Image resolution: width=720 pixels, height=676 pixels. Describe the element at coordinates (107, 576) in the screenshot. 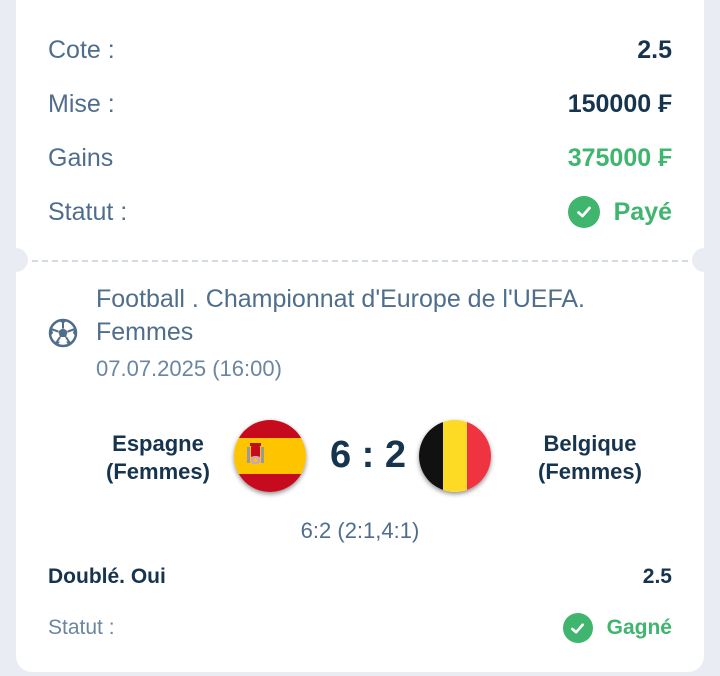

I see `bet-selection-name: Doublé. Oui` at that location.